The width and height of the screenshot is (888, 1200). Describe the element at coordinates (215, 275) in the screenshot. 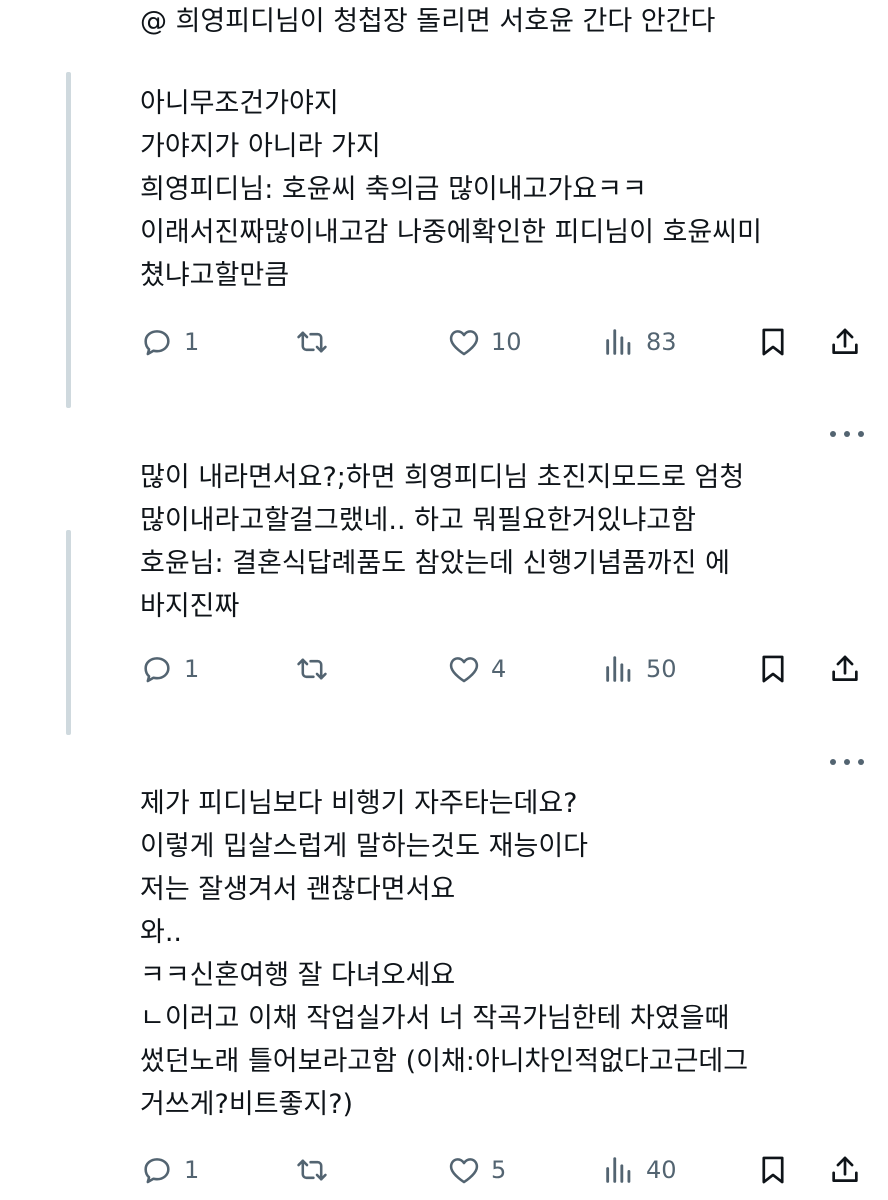

I see `tweet-line: 쳤냐고할만큼` at that location.